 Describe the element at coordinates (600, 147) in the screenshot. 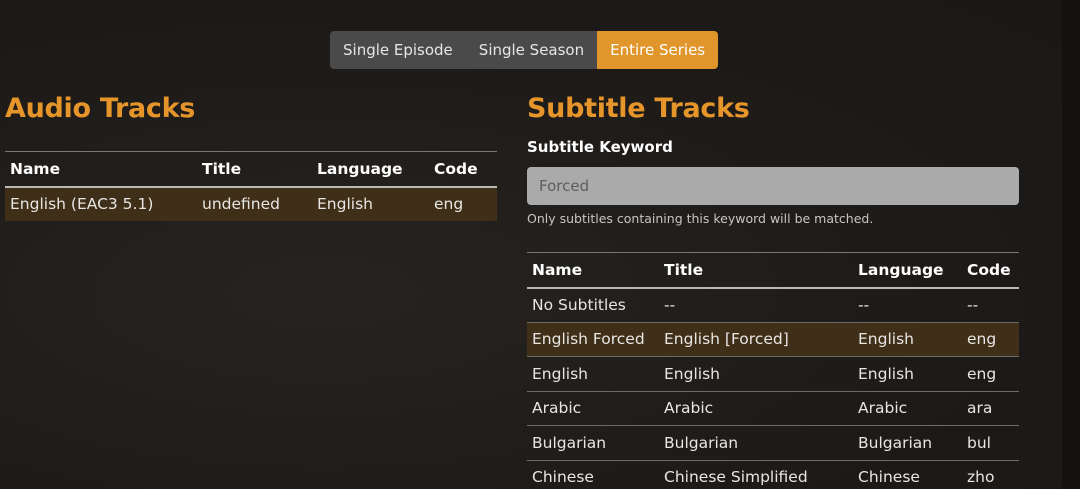

I see `subtitle-keyword-label: Subtitle Keyword` at that location.